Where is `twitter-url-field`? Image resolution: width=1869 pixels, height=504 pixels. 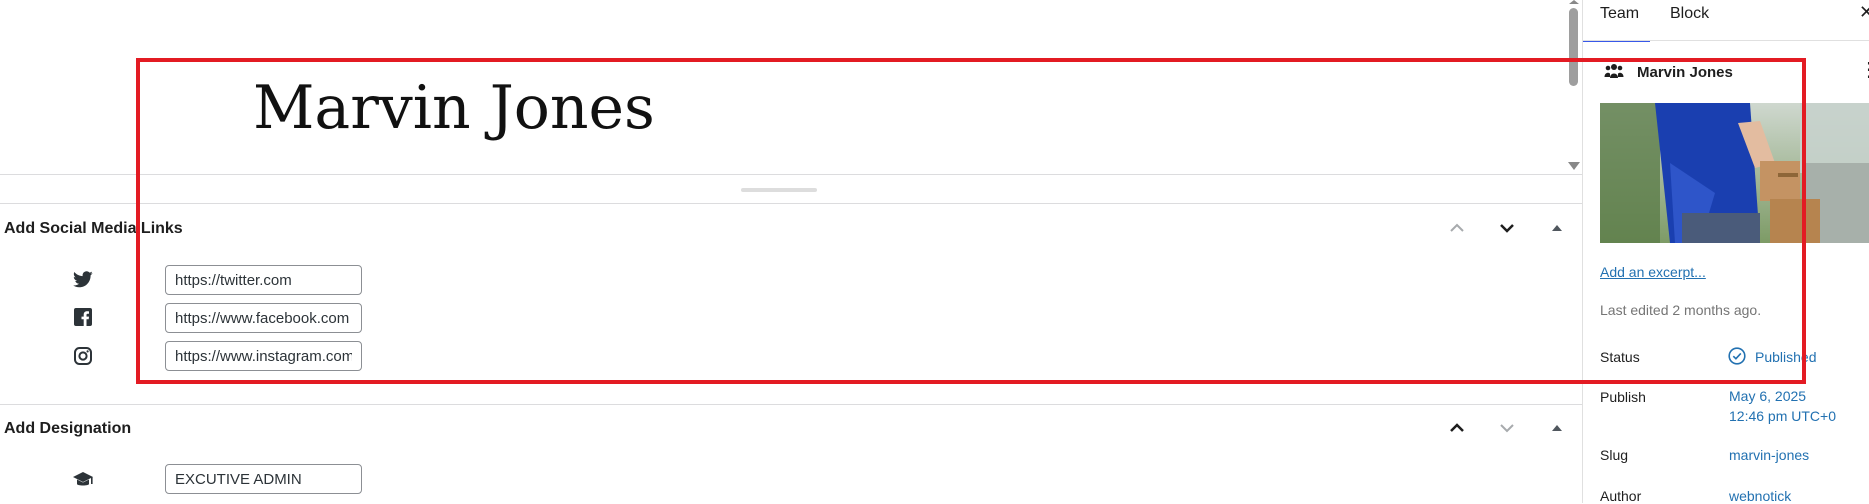 twitter-url-field is located at coordinates (263, 280).